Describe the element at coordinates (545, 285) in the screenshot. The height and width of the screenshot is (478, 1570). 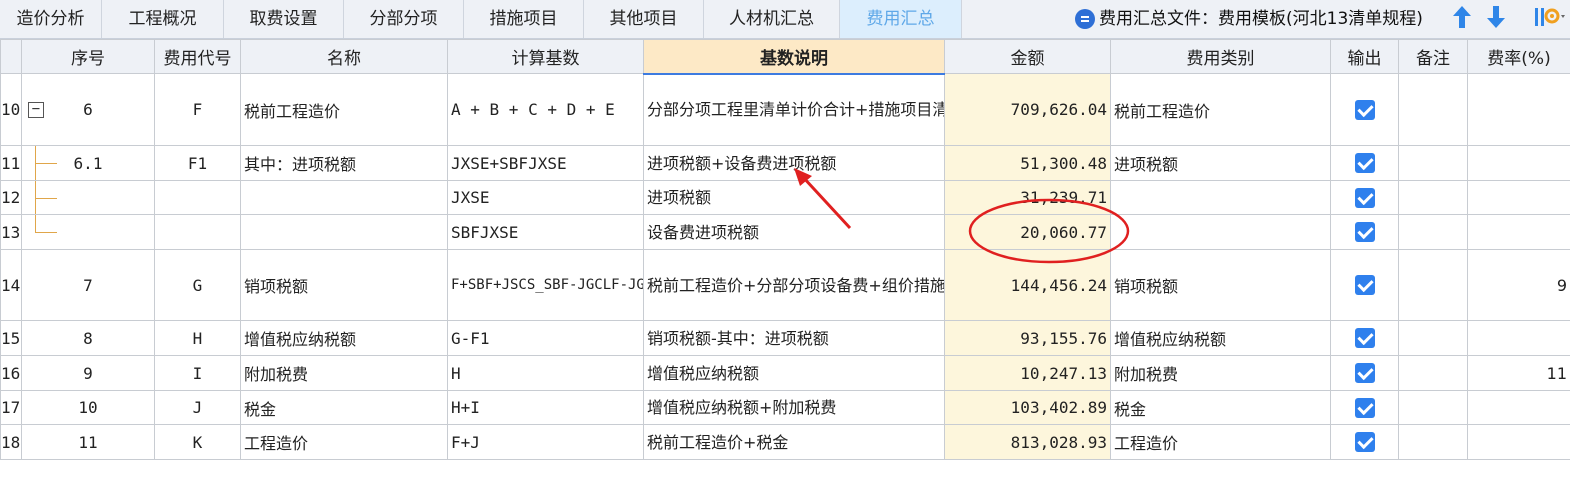
I see `base-cell: F+SBF+JSCS_SBF-JGCLF-JGZCF-JGSBF-F1` at that location.